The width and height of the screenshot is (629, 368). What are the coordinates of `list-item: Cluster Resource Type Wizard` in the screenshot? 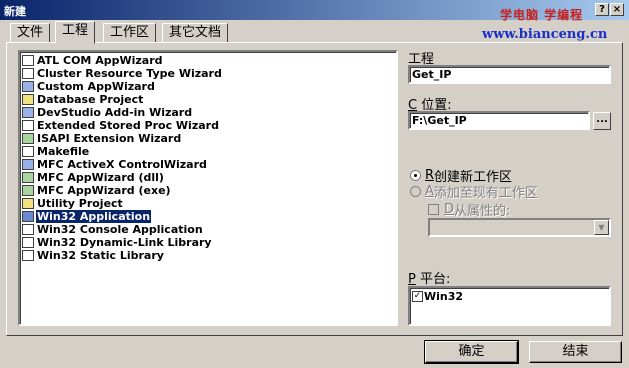 It's located at (122, 73).